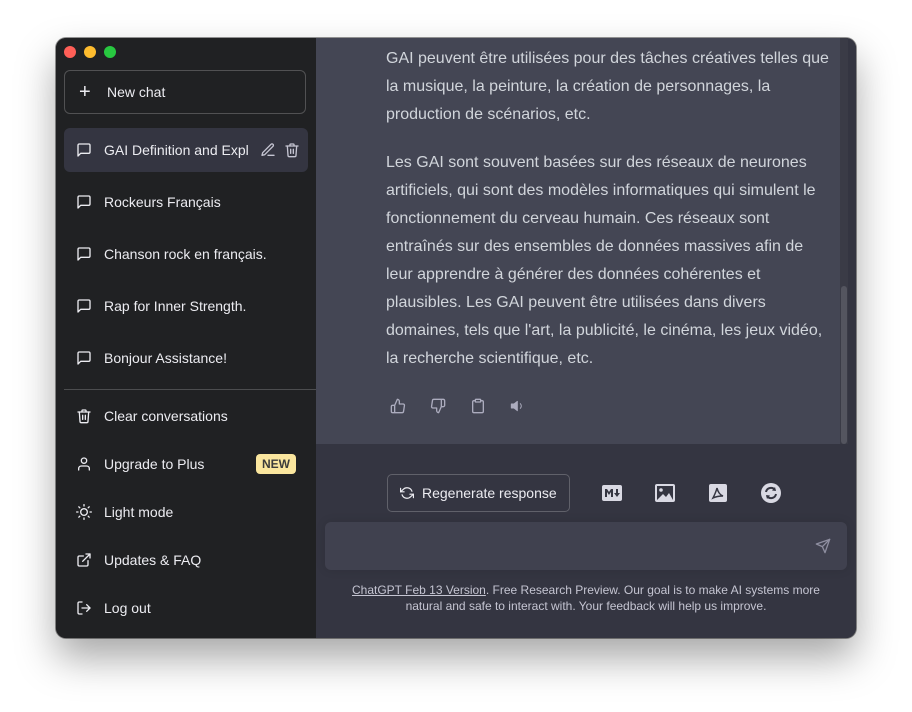  What do you see at coordinates (84, 512) in the screenshot?
I see `sun-icon` at bounding box center [84, 512].